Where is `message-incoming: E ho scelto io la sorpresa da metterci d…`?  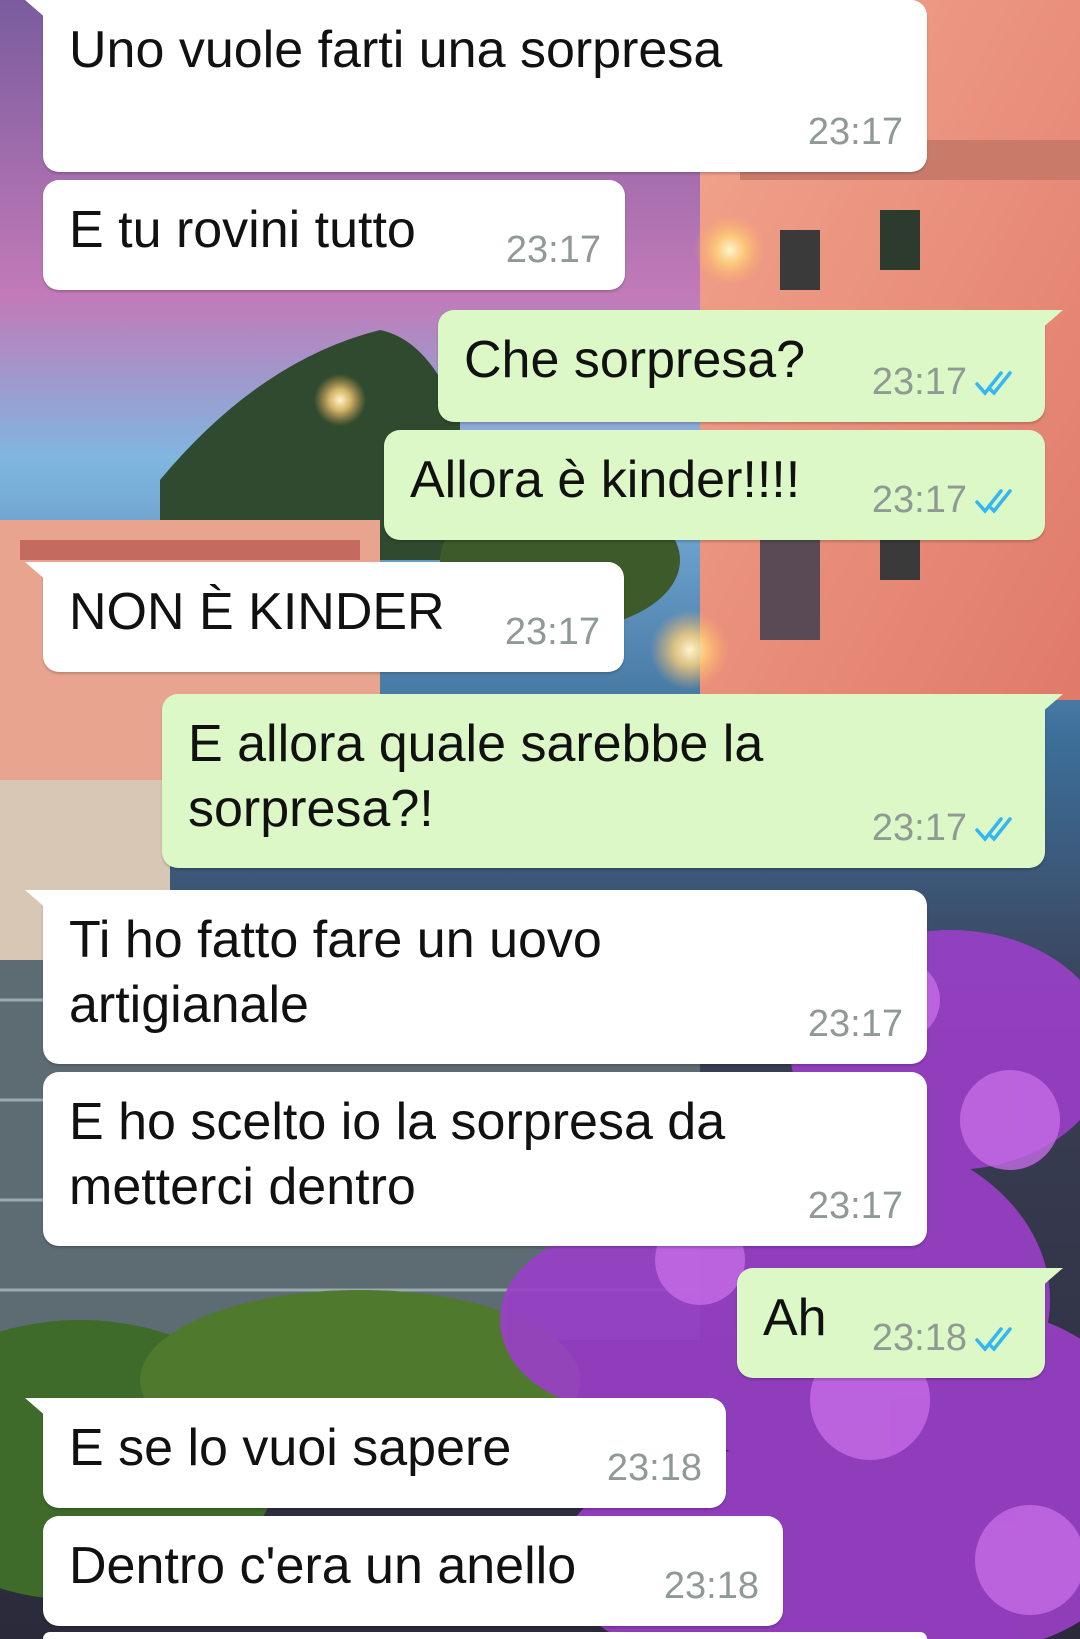
message-incoming: E ho scelto io la sorpresa da metterci d… is located at coordinates (485, 1159).